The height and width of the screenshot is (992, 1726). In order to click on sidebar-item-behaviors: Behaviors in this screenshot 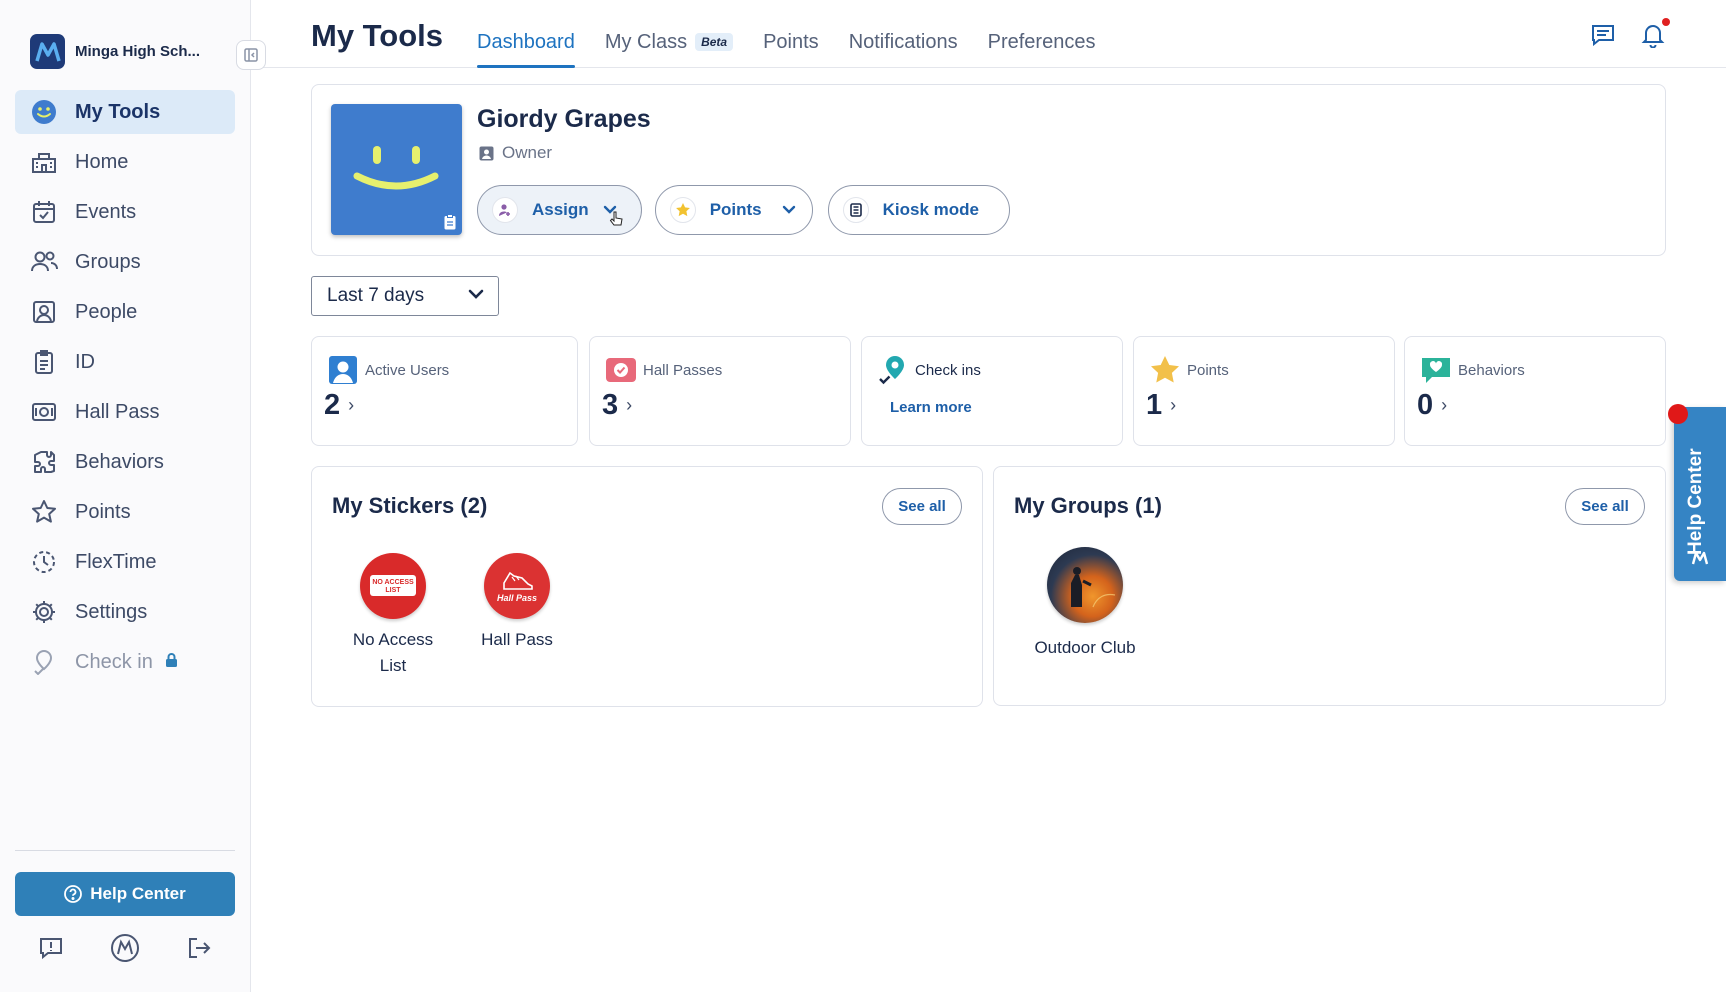, I will do `click(125, 462)`.